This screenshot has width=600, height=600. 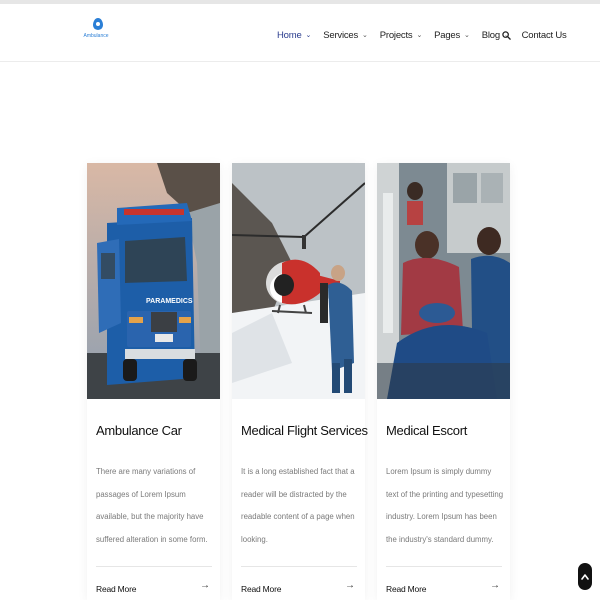 I want to click on nav-item-label: Contact Us, so click(x=544, y=35).